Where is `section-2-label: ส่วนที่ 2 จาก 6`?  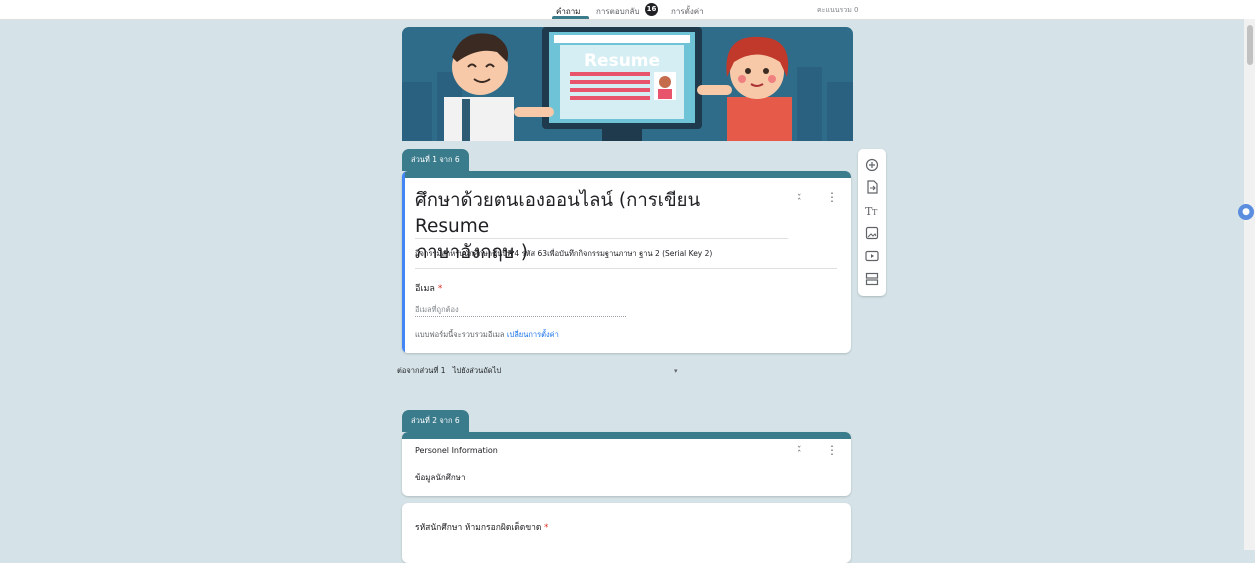 section-2-label: ส่วนที่ 2 จาก 6 is located at coordinates (435, 421).